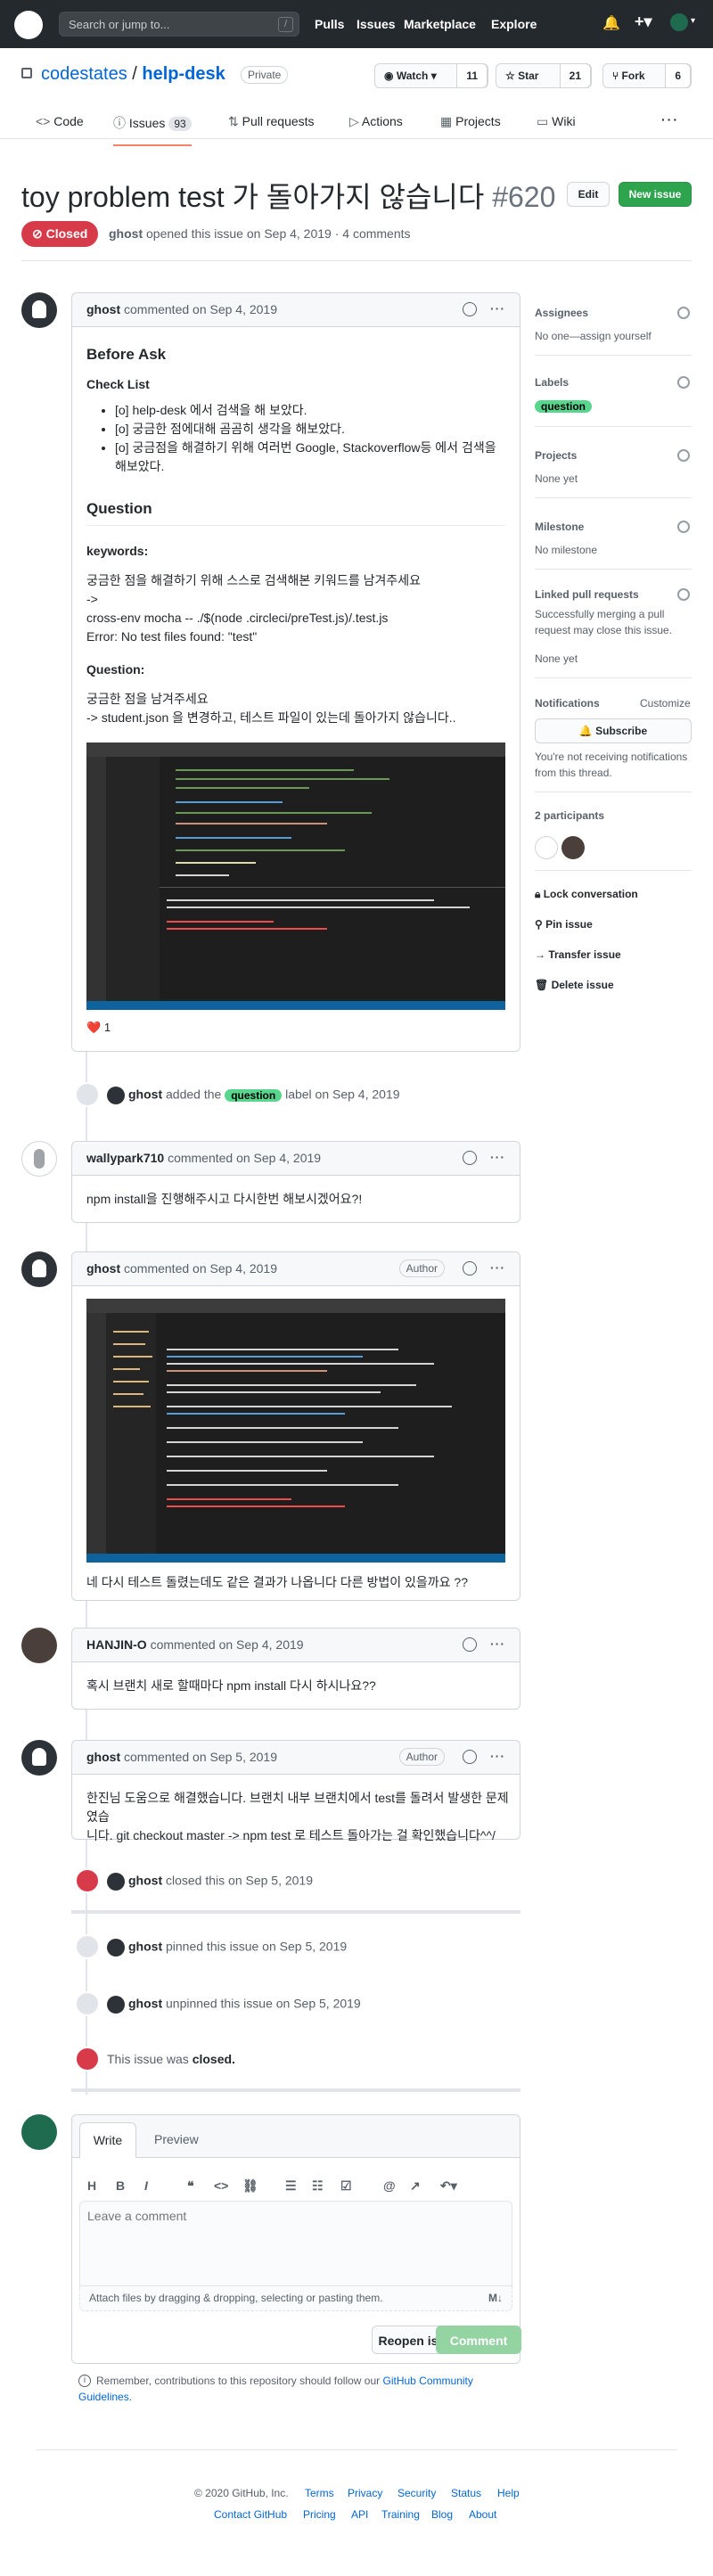 The image size is (713, 2576). Describe the element at coordinates (431, 75) in the screenshot. I see `watch-button: ◉ Watch ▾ 11` at that location.